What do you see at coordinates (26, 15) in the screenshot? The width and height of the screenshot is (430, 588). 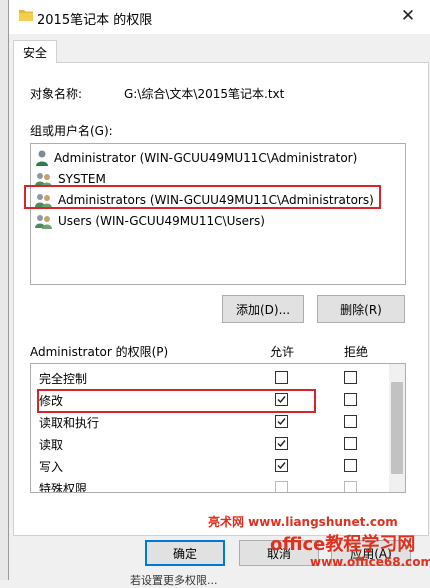 I see `folder-icon` at bounding box center [26, 15].